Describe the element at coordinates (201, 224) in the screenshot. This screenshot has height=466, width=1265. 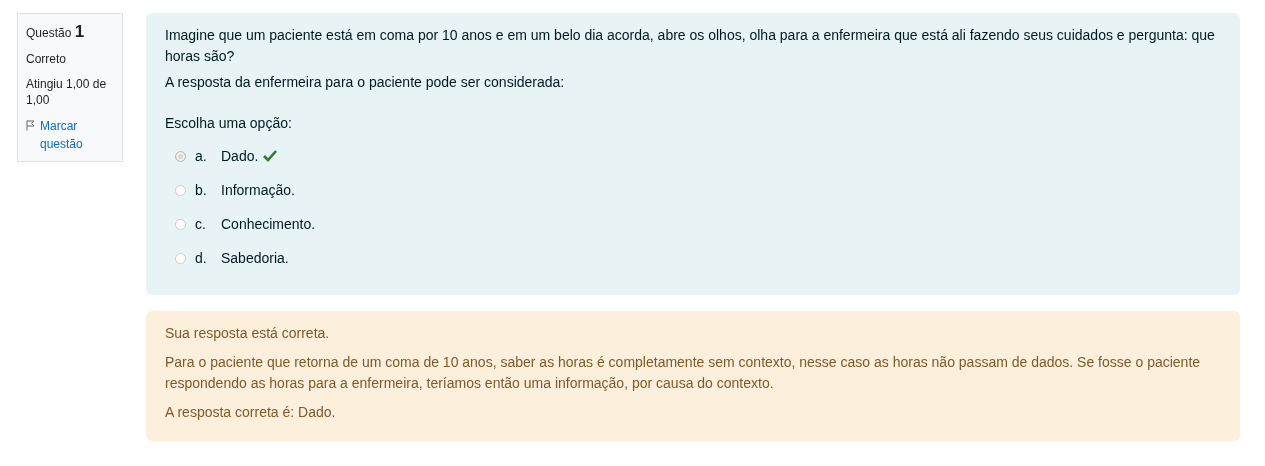
I see `option-letter: c.` at that location.